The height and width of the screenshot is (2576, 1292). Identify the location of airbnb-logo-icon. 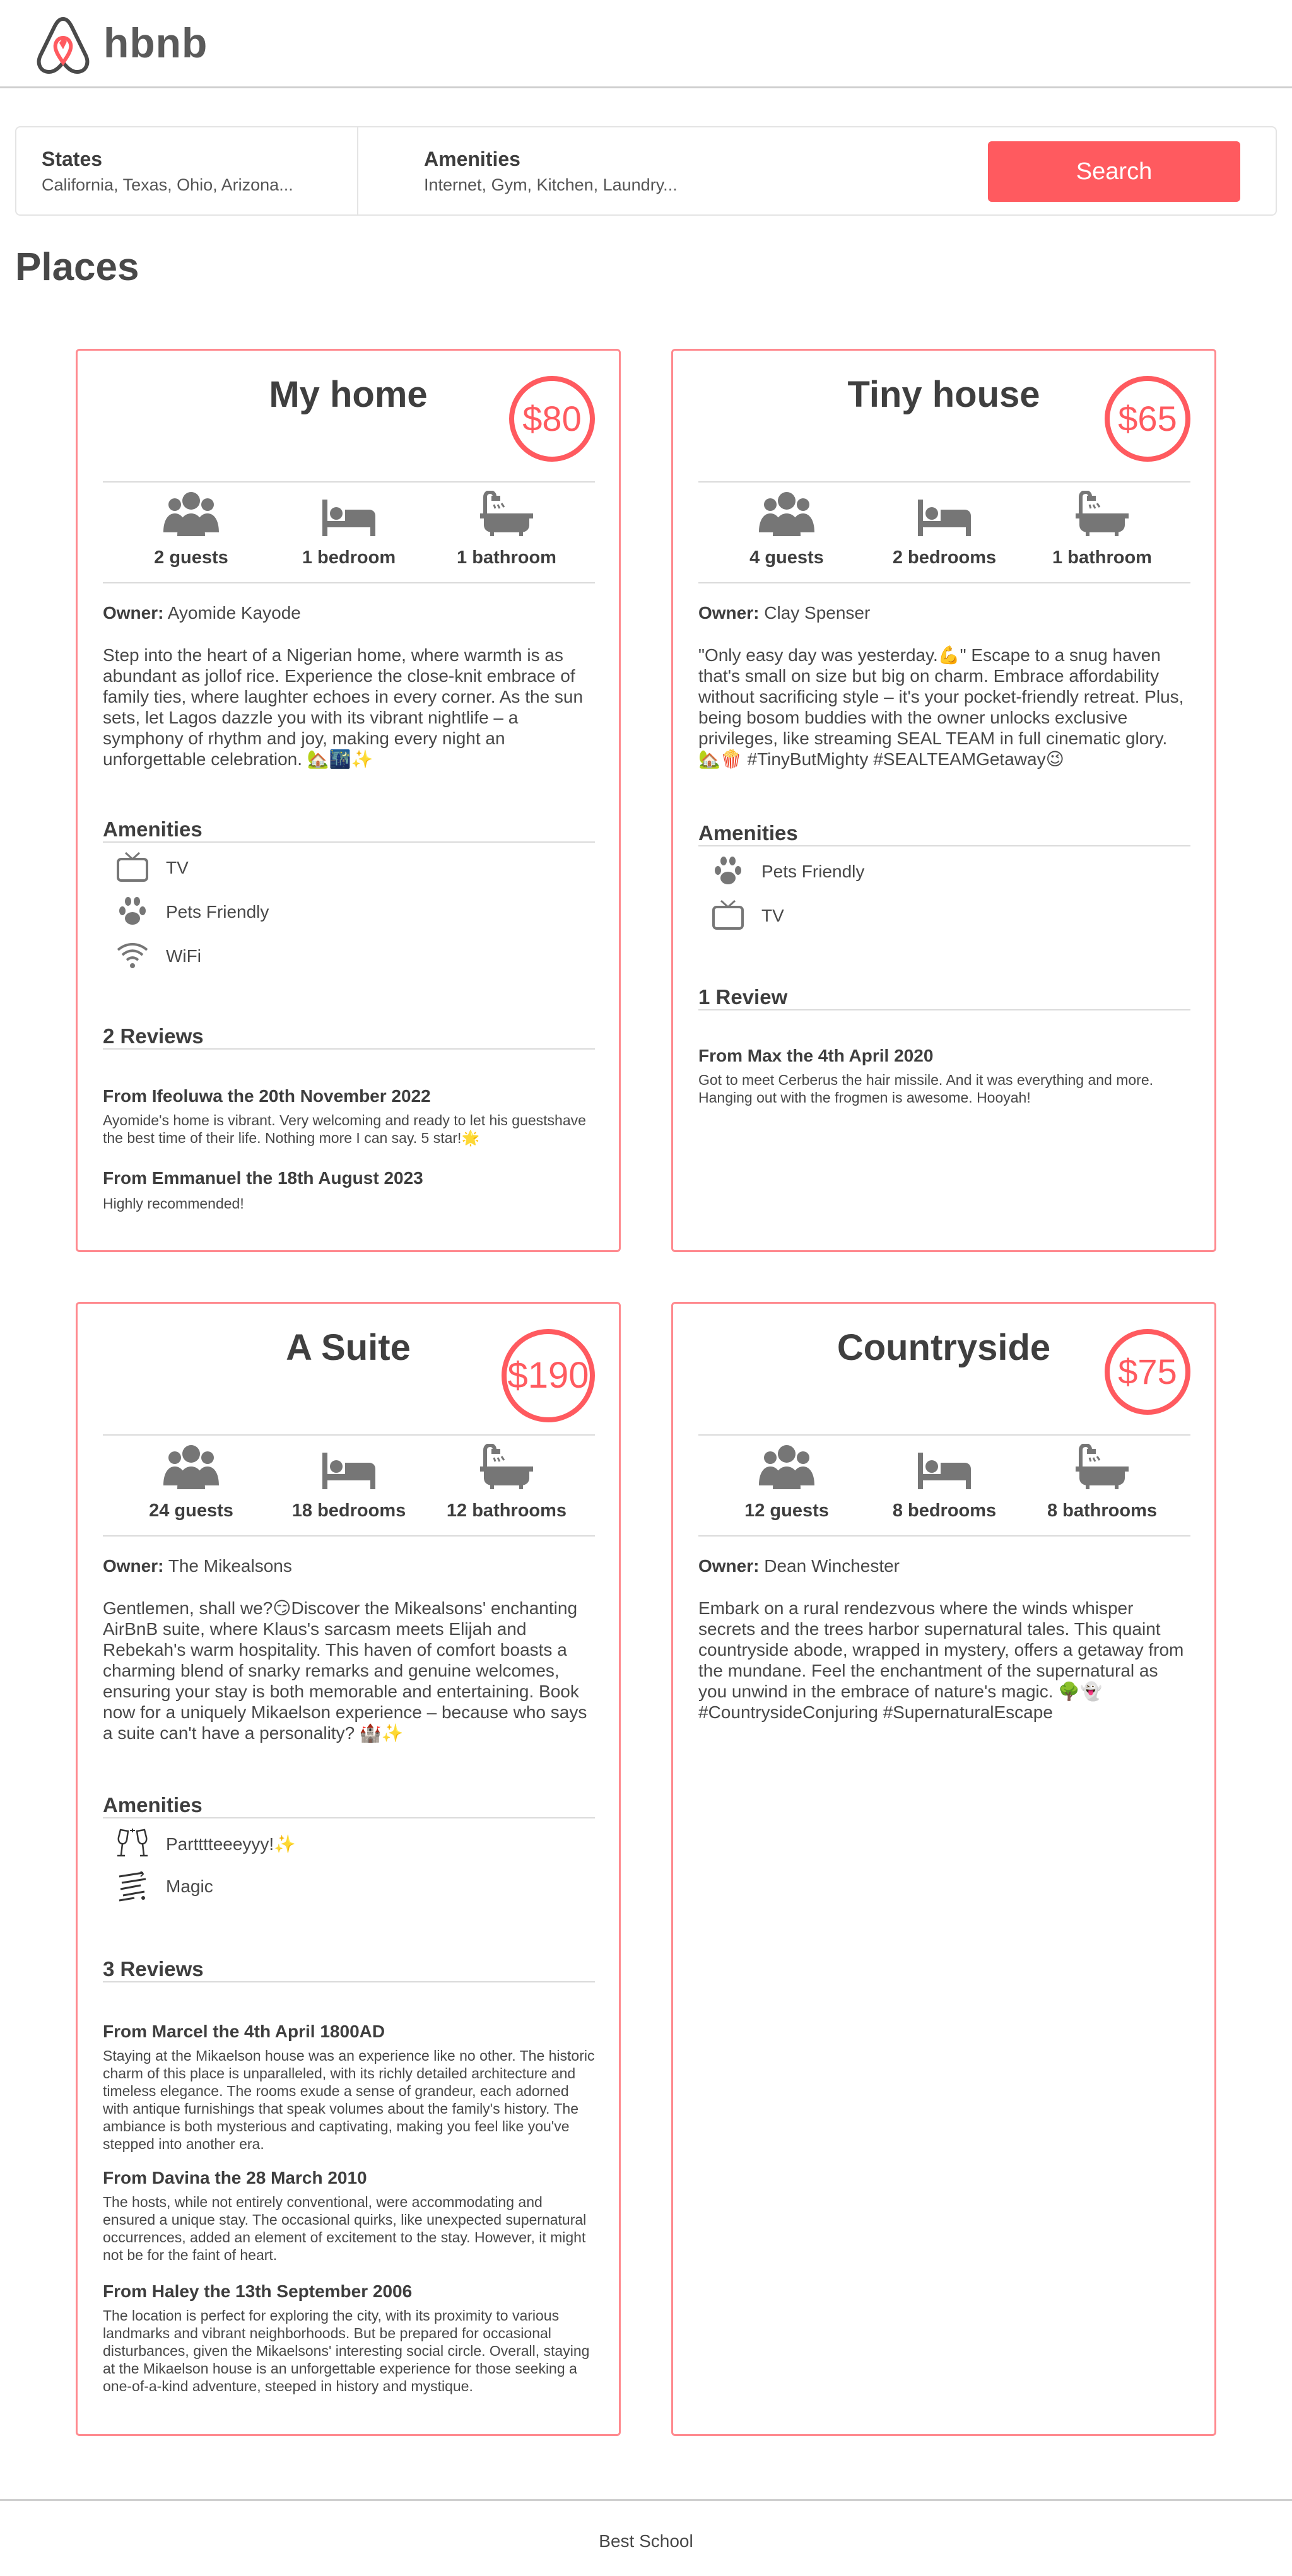
(64, 45).